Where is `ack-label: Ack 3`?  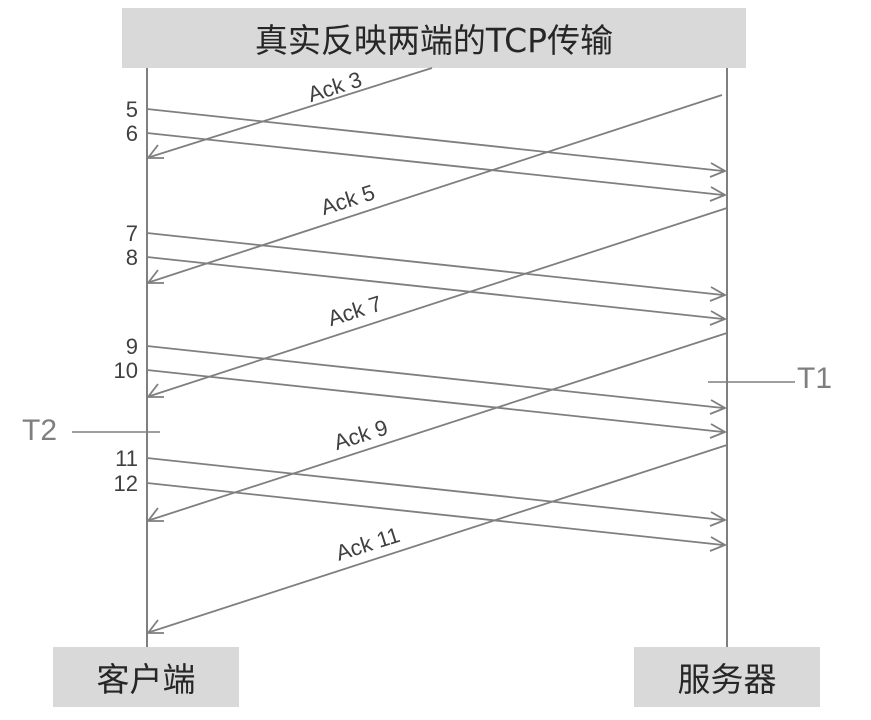 ack-label: Ack 3 is located at coordinates (335, 87).